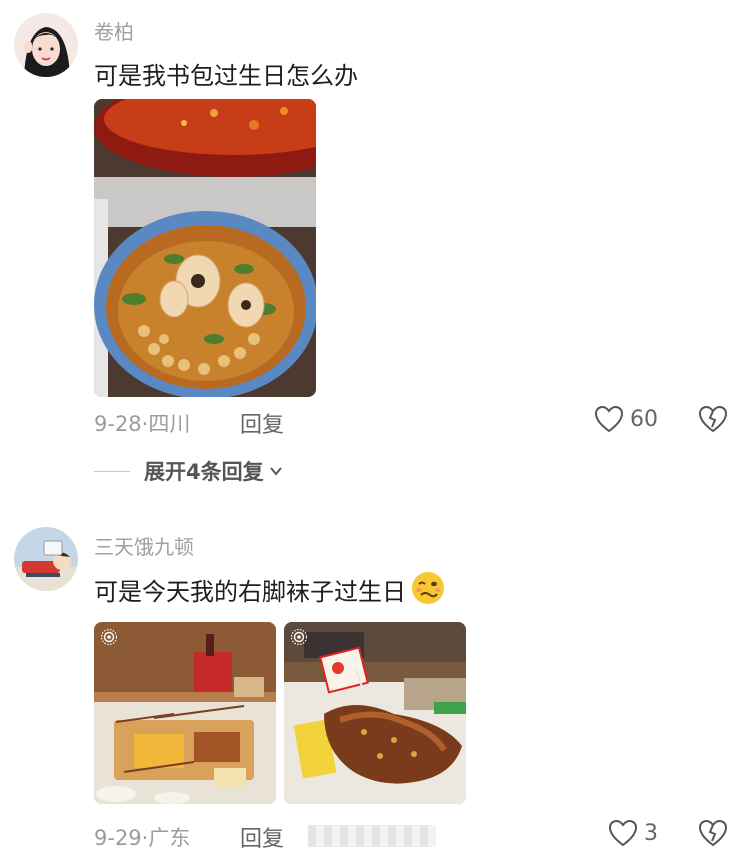 This screenshot has height=861, width=746. What do you see at coordinates (651, 833) in the screenshot?
I see `like-count: 3` at bounding box center [651, 833].